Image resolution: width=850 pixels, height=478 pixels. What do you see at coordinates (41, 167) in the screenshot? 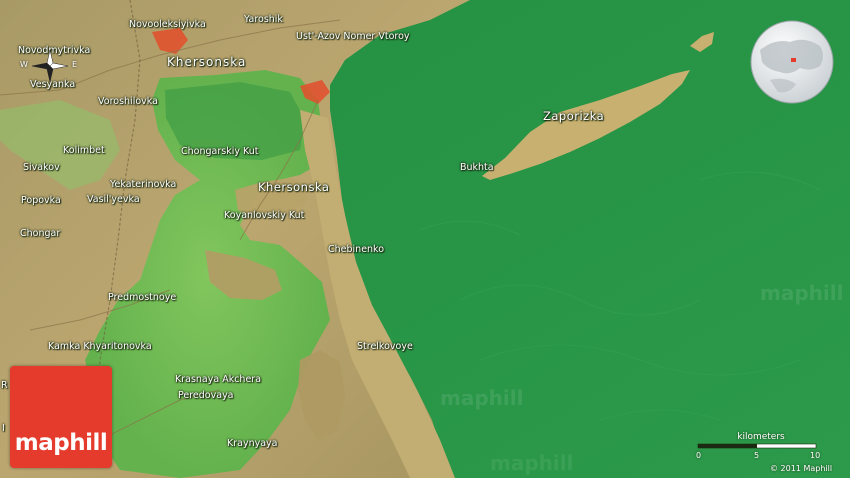
I see `place-label: Sivakov` at bounding box center [41, 167].